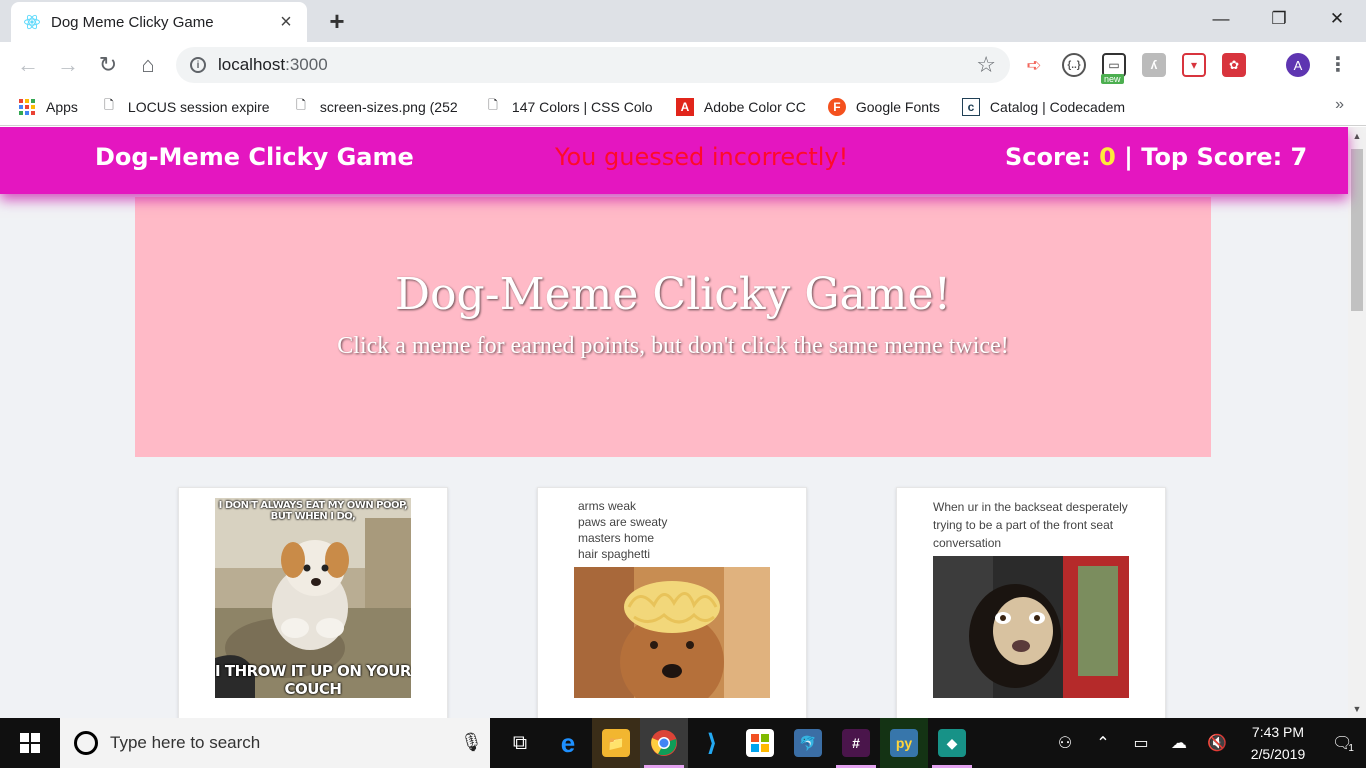 The height and width of the screenshot is (768, 1366). Describe the element at coordinates (306, 64) in the screenshot. I see `url-port: :3000` at that location.